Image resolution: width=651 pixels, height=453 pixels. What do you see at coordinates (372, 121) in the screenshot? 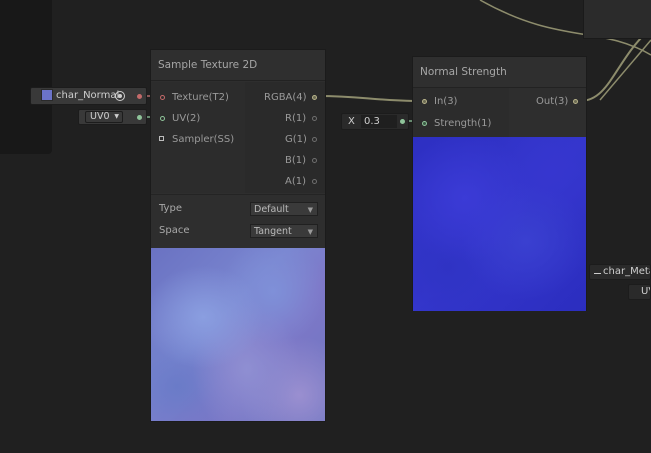
I see `float-value: 0.3` at bounding box center [372, 121].